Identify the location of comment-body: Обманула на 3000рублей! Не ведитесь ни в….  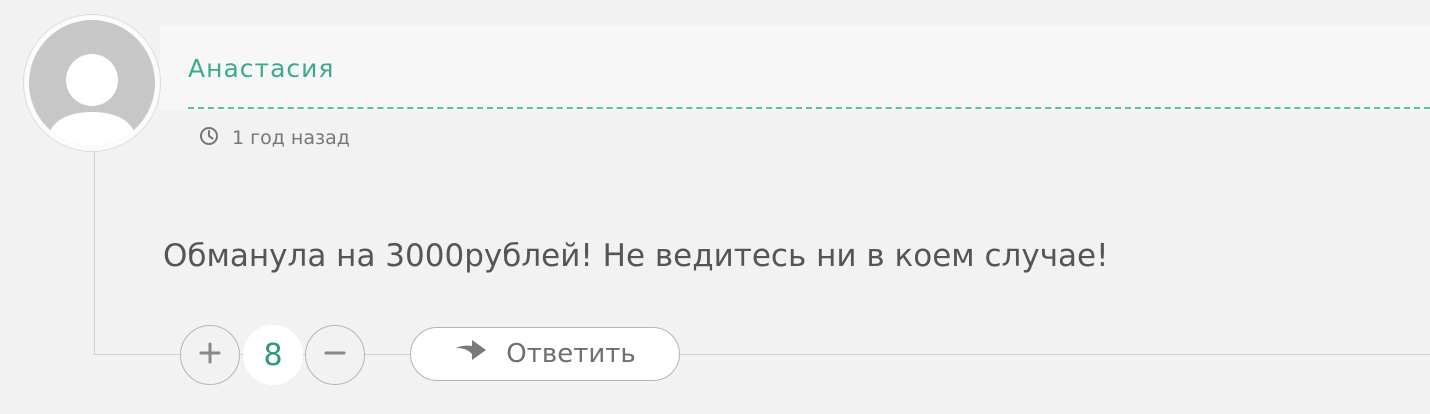
(636, 256).